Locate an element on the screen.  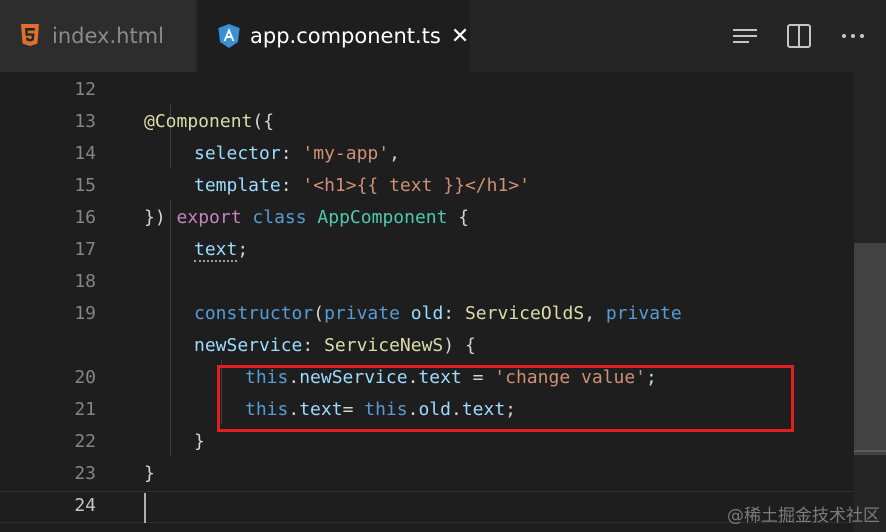
code-line: @Component({ is located at coordinates (209, 121).